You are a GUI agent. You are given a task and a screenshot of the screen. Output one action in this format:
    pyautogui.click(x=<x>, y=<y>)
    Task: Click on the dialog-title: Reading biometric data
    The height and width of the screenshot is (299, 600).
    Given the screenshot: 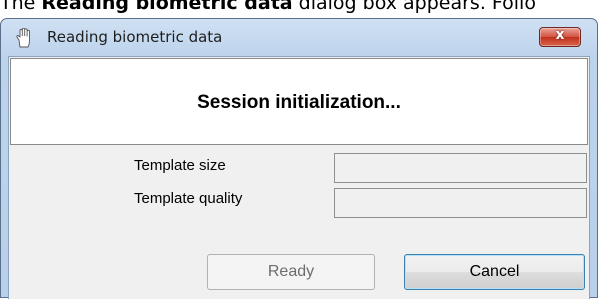 What is the action you would take?
    pyautogui.click(x=135, y=37)
    